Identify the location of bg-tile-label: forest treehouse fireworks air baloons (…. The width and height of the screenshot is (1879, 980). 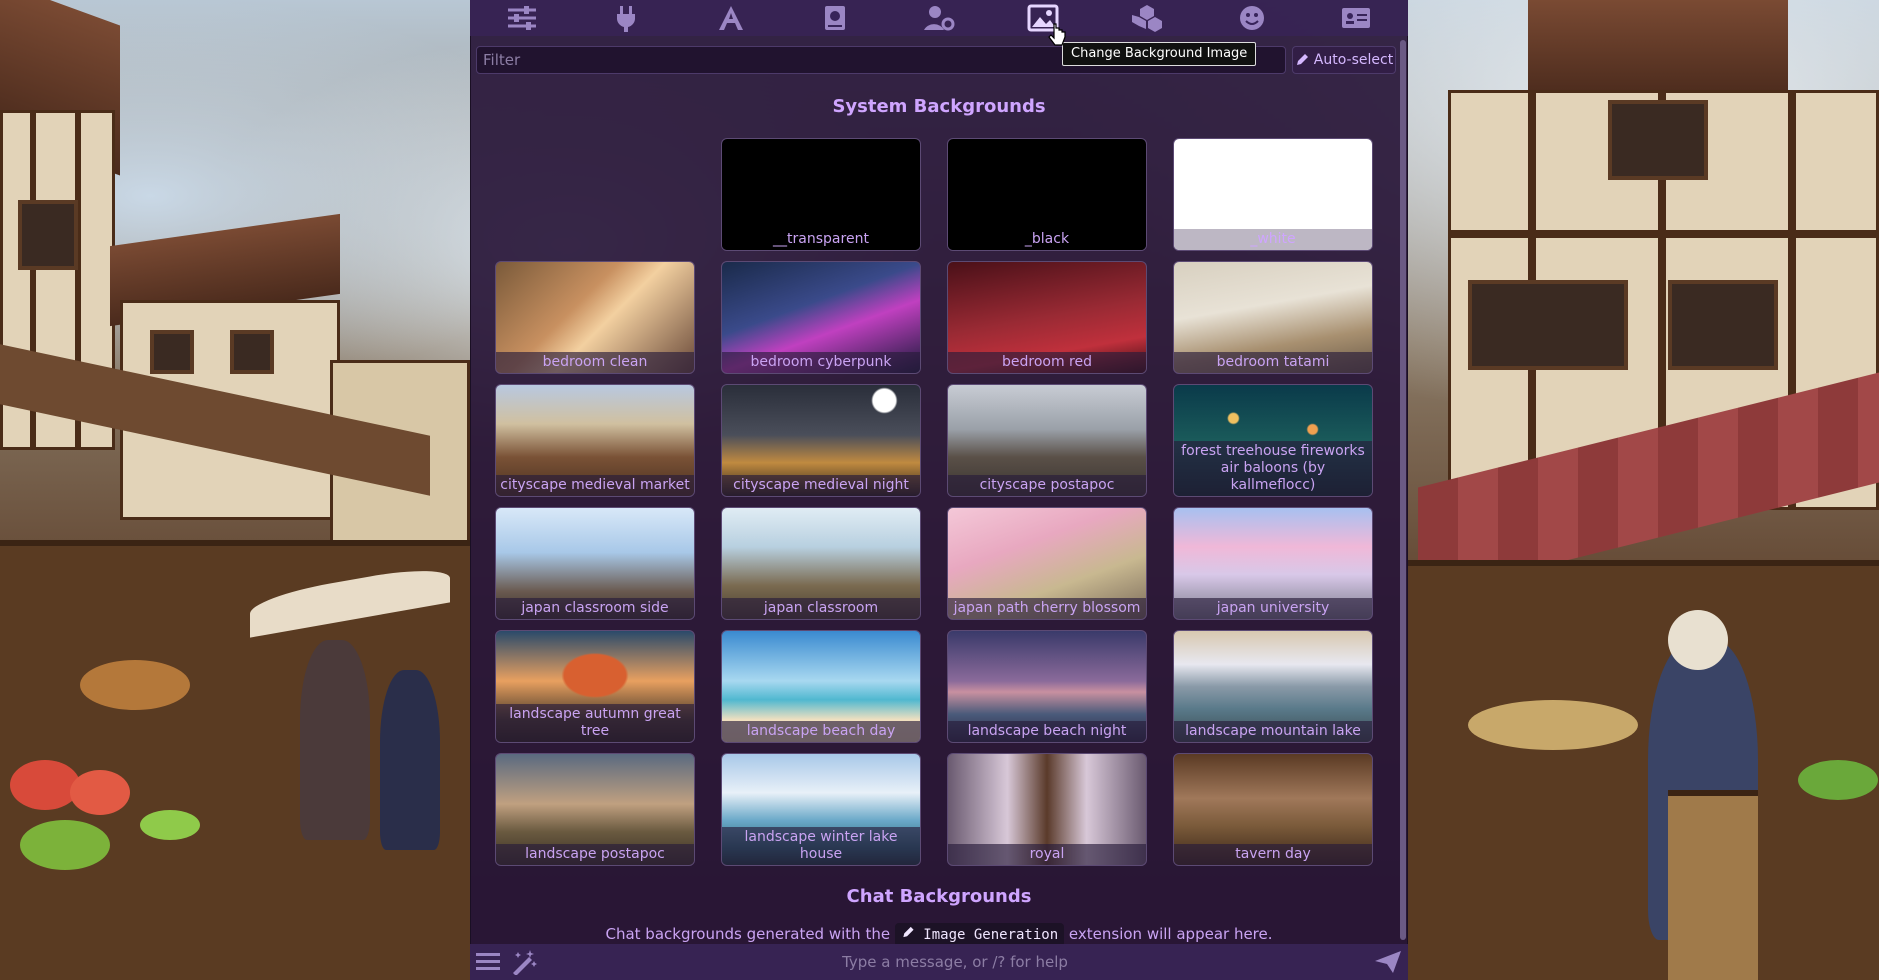
(1273, 468).